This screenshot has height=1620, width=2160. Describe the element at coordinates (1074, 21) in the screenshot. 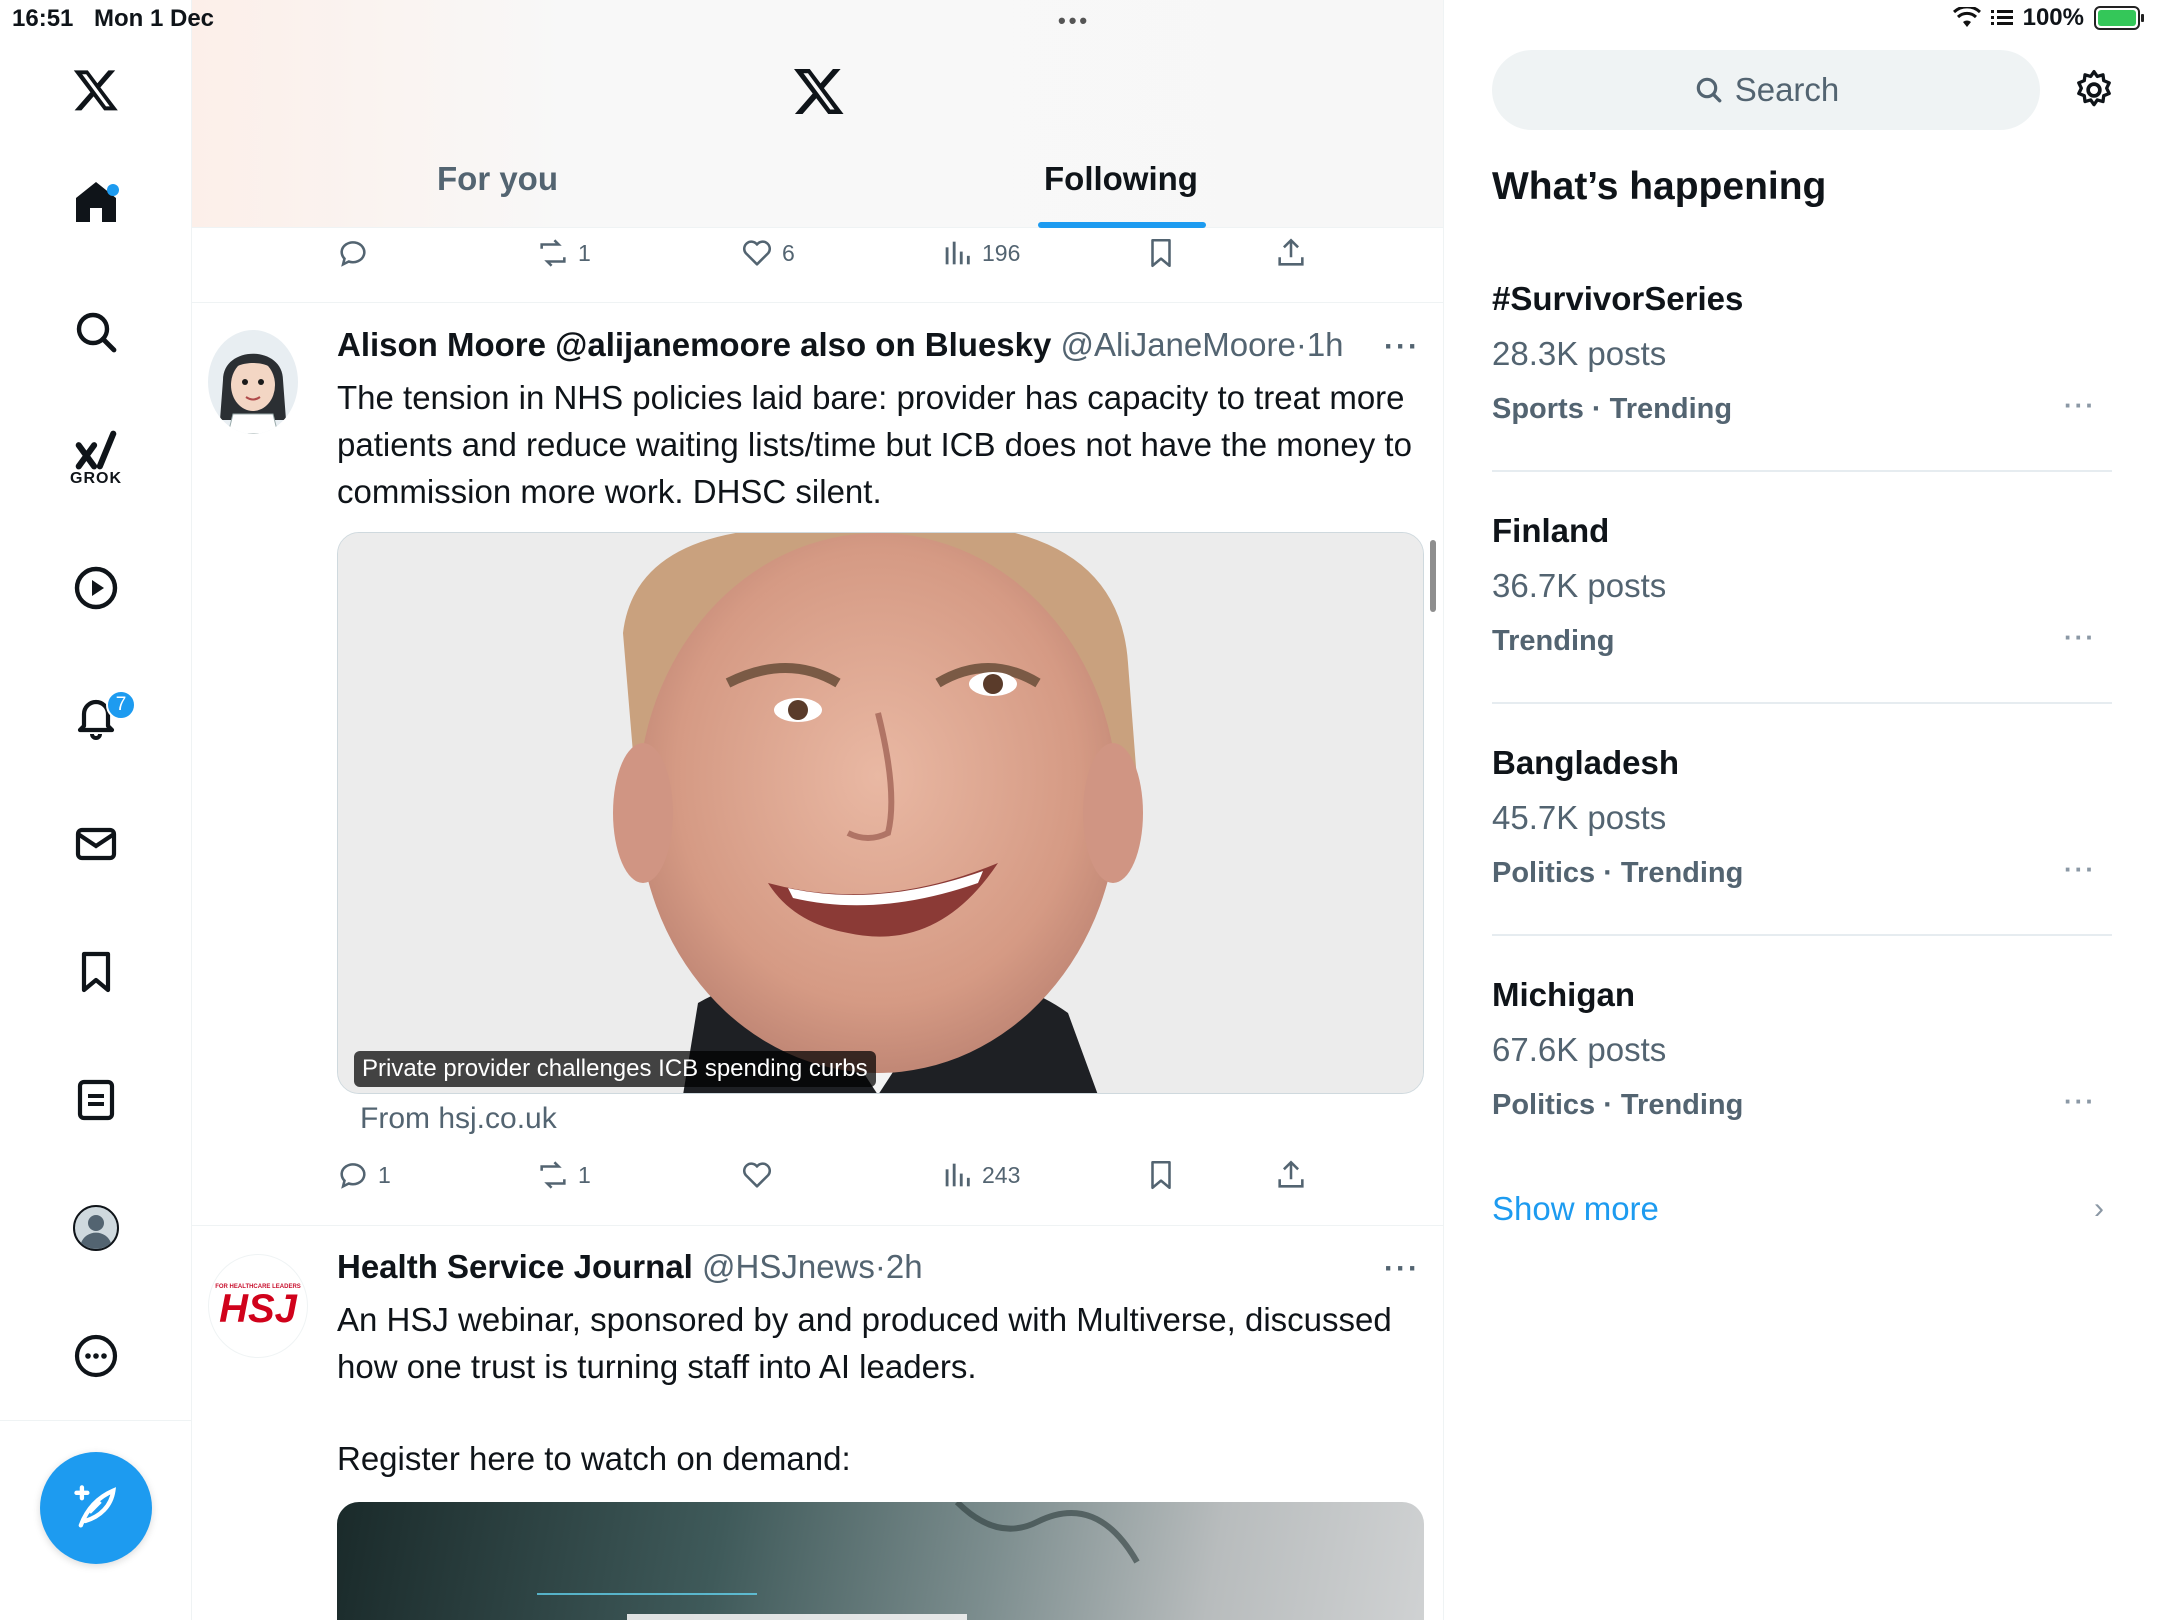

I see `multitasking-dots-icon: •••` at that location.